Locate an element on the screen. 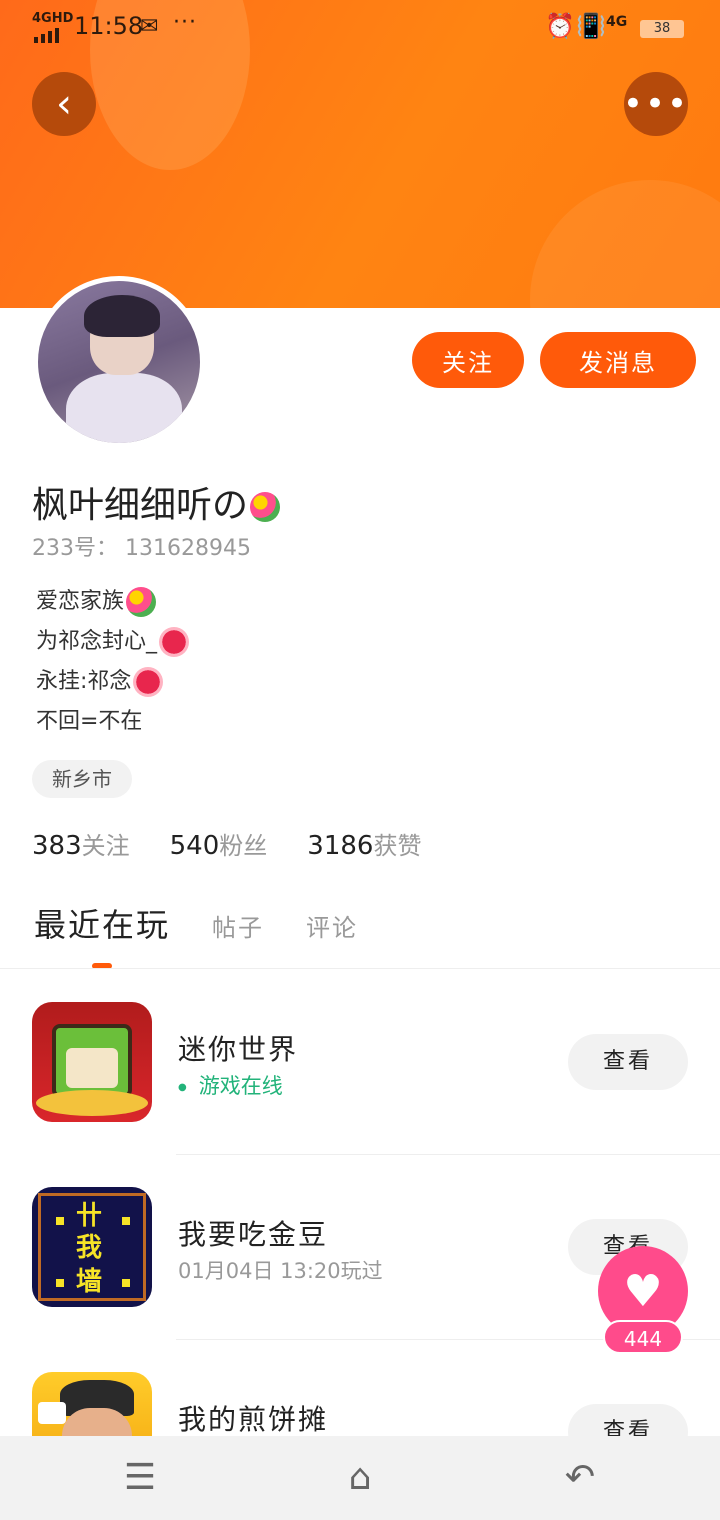 The image size is (720, 1520). game-name: 迷你世界 is located at coordinates (238, 1049).